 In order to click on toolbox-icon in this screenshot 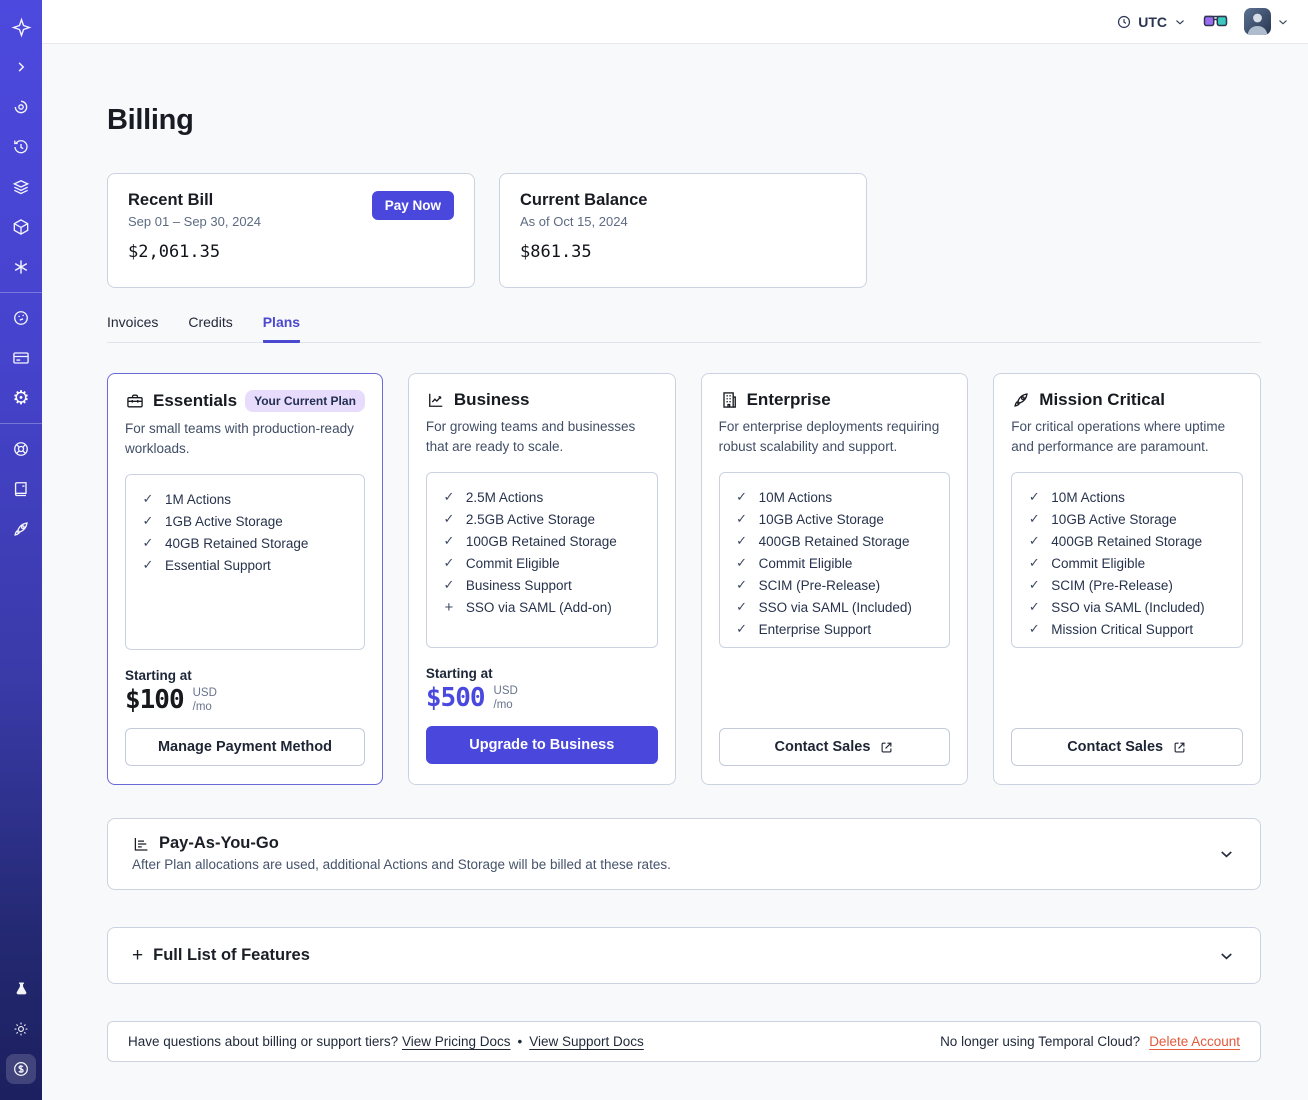, I will do `click(135, 401)`.